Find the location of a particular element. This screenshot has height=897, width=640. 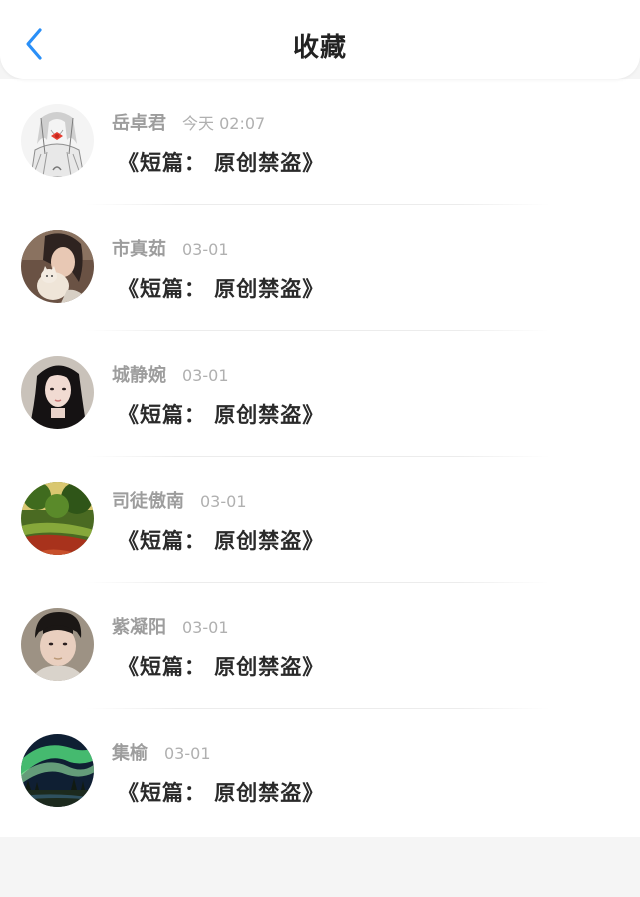

man-portrait-avatar-icon is located at coordinates (57, 644).